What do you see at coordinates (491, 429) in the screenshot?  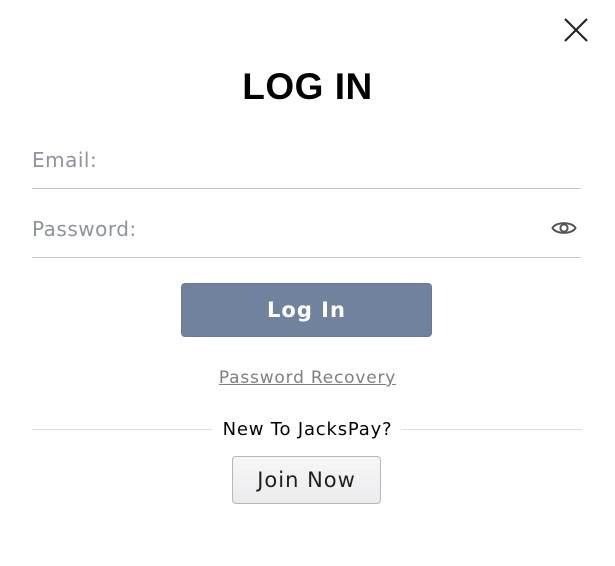 I see `divider-right` at bounding box center [491, 429].